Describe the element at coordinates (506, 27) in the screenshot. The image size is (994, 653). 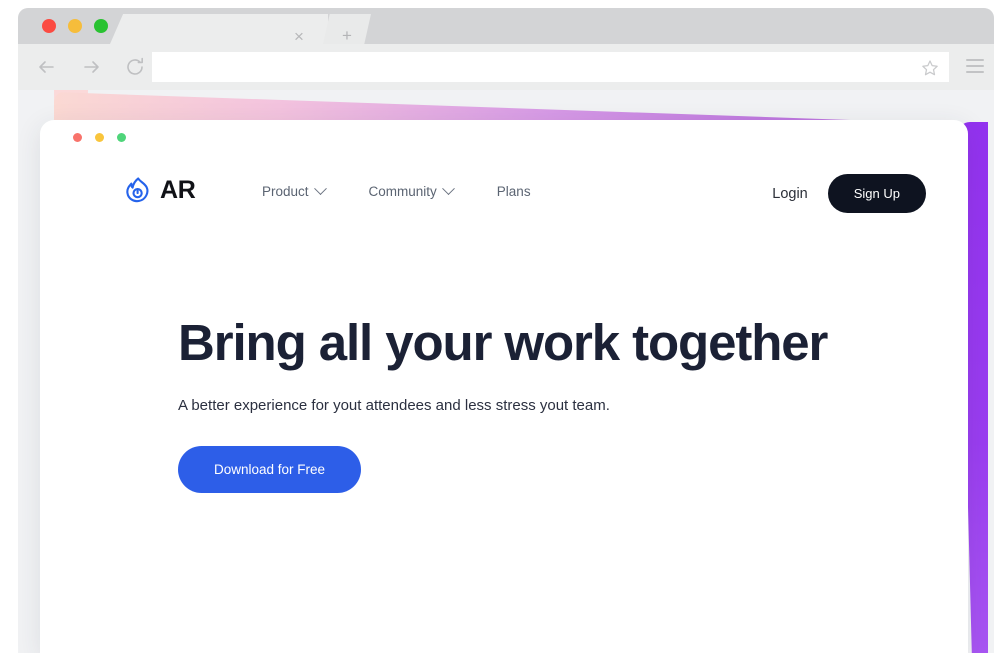
I see `browser-tab-bar: × +` at that location.